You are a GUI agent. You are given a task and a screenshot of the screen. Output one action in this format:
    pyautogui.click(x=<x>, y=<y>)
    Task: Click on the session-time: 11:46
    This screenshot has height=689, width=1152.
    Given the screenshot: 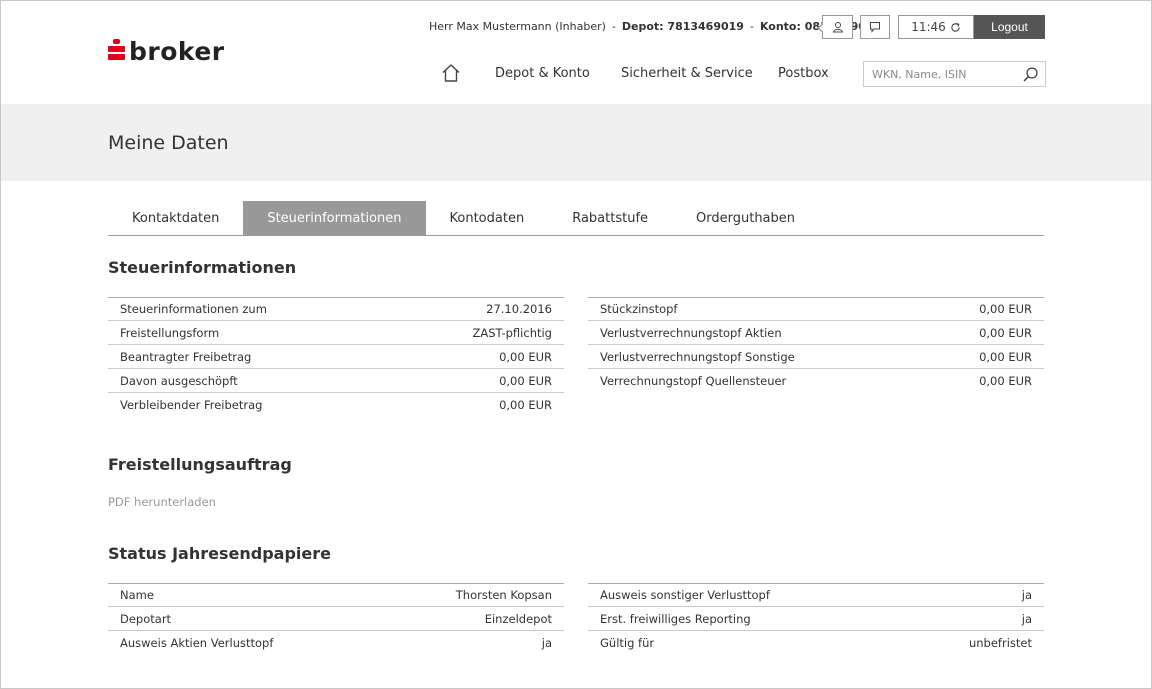 What is the action you would take?
    pyautogui.click(x=928, y=27)
    